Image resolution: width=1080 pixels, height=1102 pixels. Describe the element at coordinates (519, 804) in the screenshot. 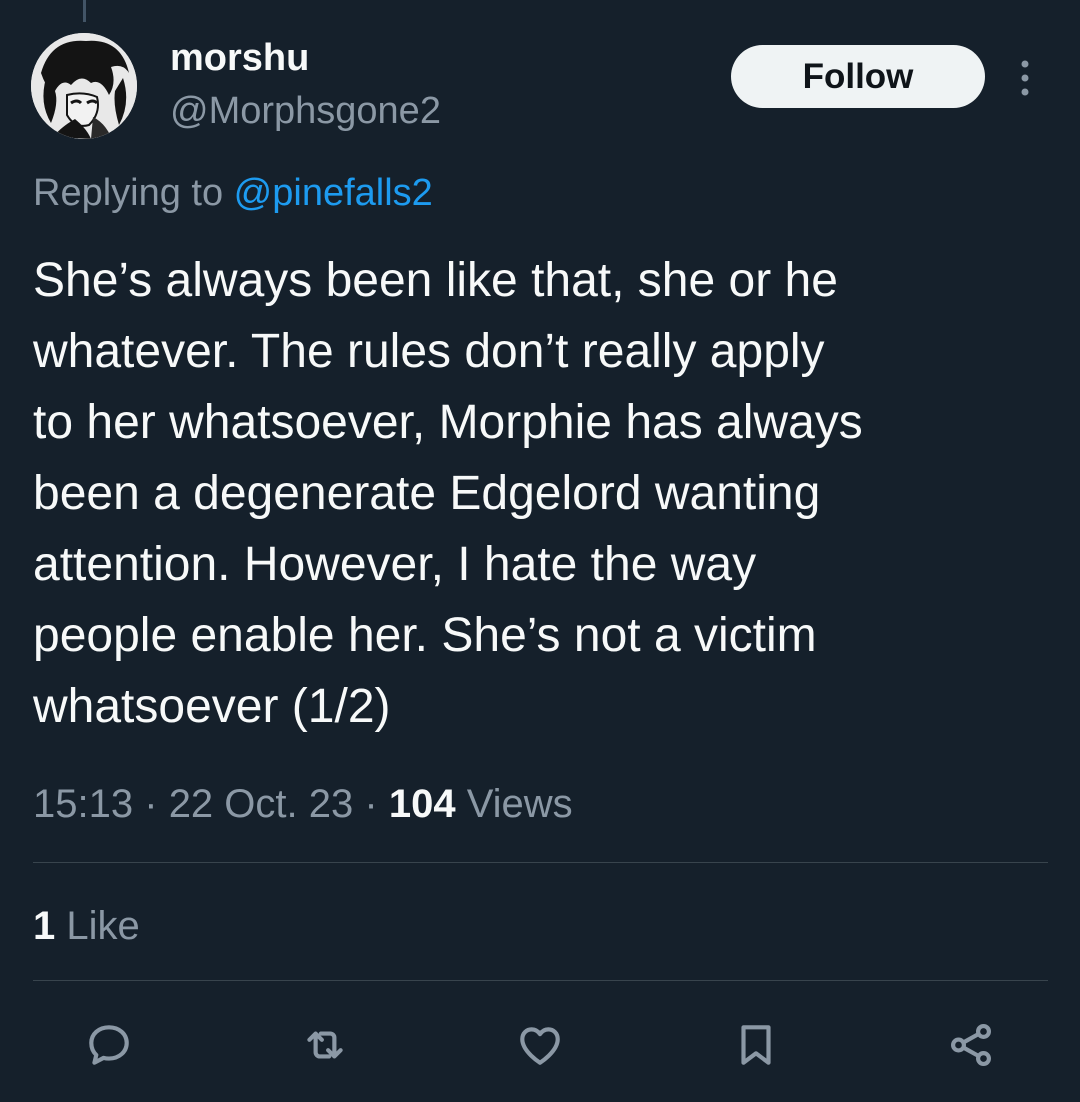

I see `views-label: Views` at that location.